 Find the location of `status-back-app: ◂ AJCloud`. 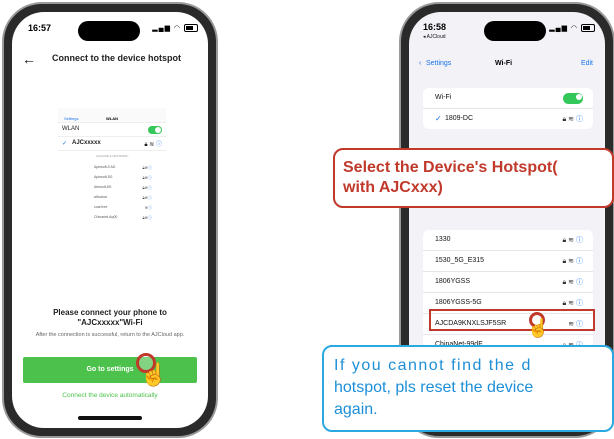

status-back-app: ◂ AJCloud is located at coordinates (434, 37).